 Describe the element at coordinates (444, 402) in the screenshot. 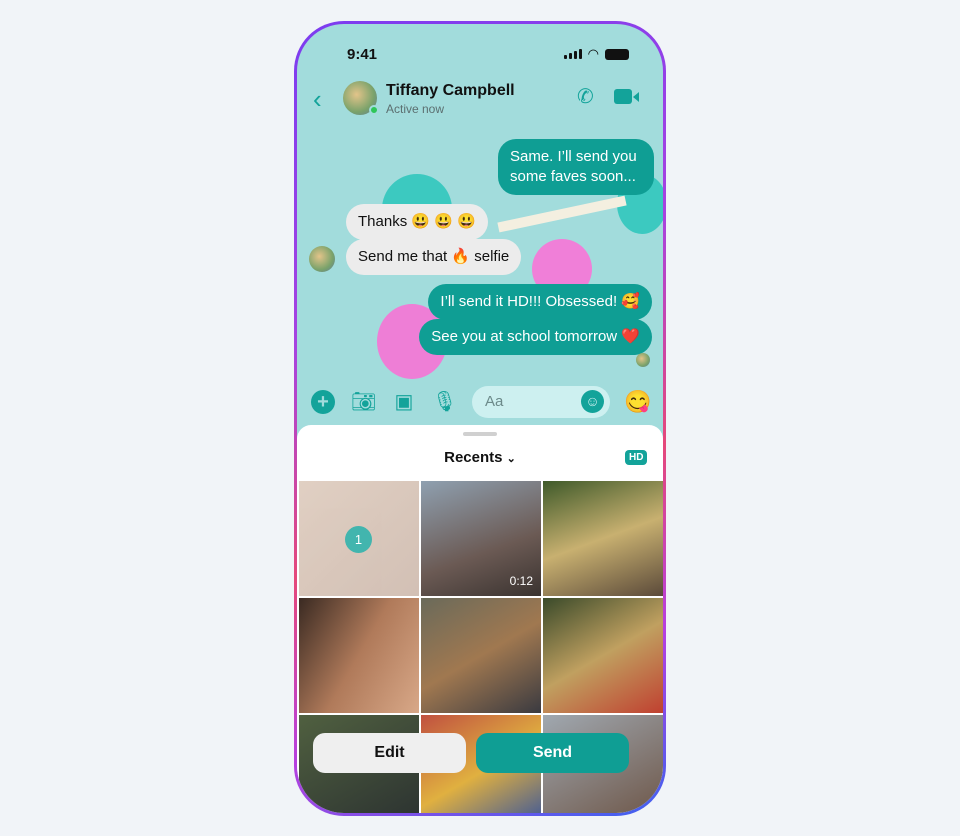

I see `microphone-icon: 🎙︎` at that location.